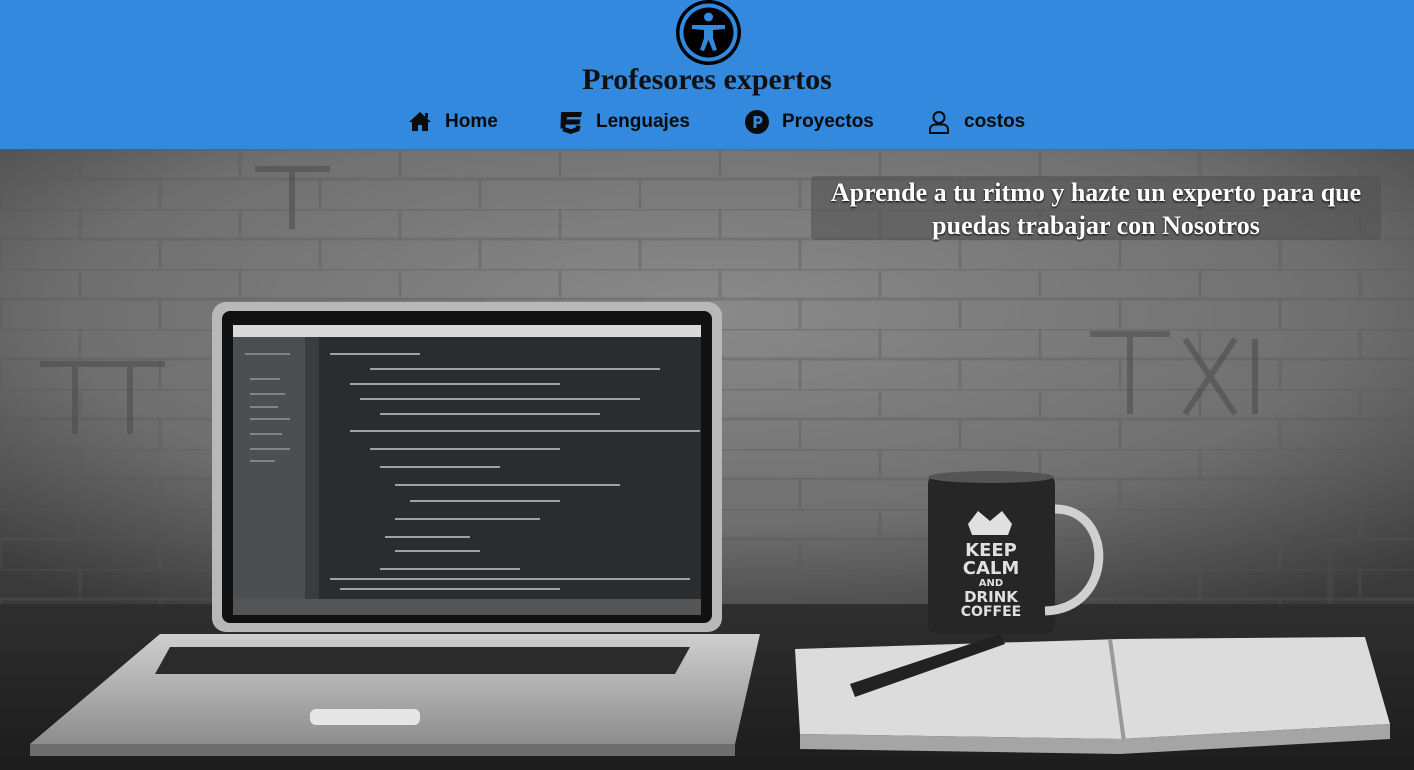  What do you see at coordinates (707, 122) in the screenshot?
I see `main-nav: Home Lenguajes Proyectos costos` at bounding box center [707, 122].